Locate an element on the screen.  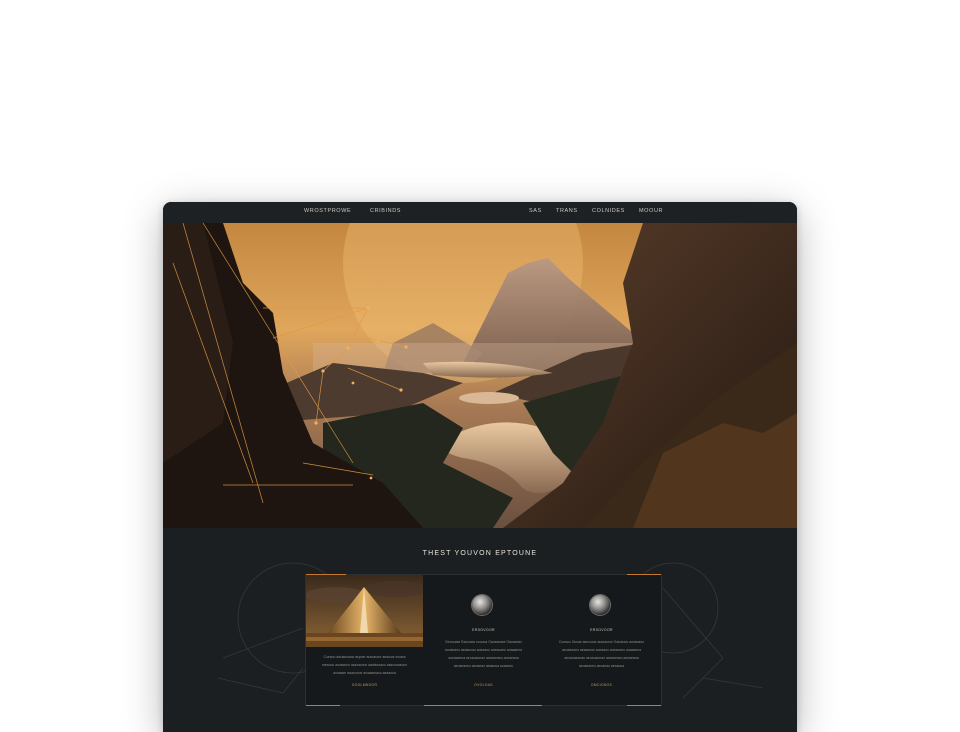
nav-link-colnides: COLNIDES is located at coordinates (608, 211).